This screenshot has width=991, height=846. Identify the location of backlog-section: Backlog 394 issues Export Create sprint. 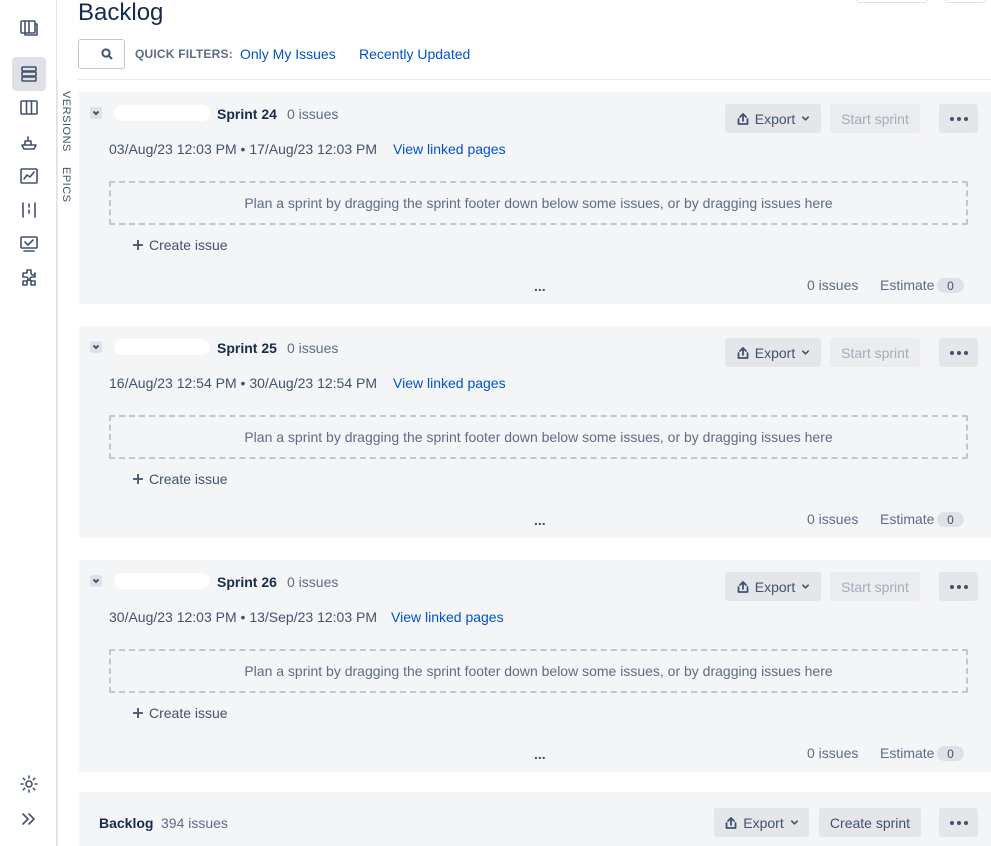
(535, 819).